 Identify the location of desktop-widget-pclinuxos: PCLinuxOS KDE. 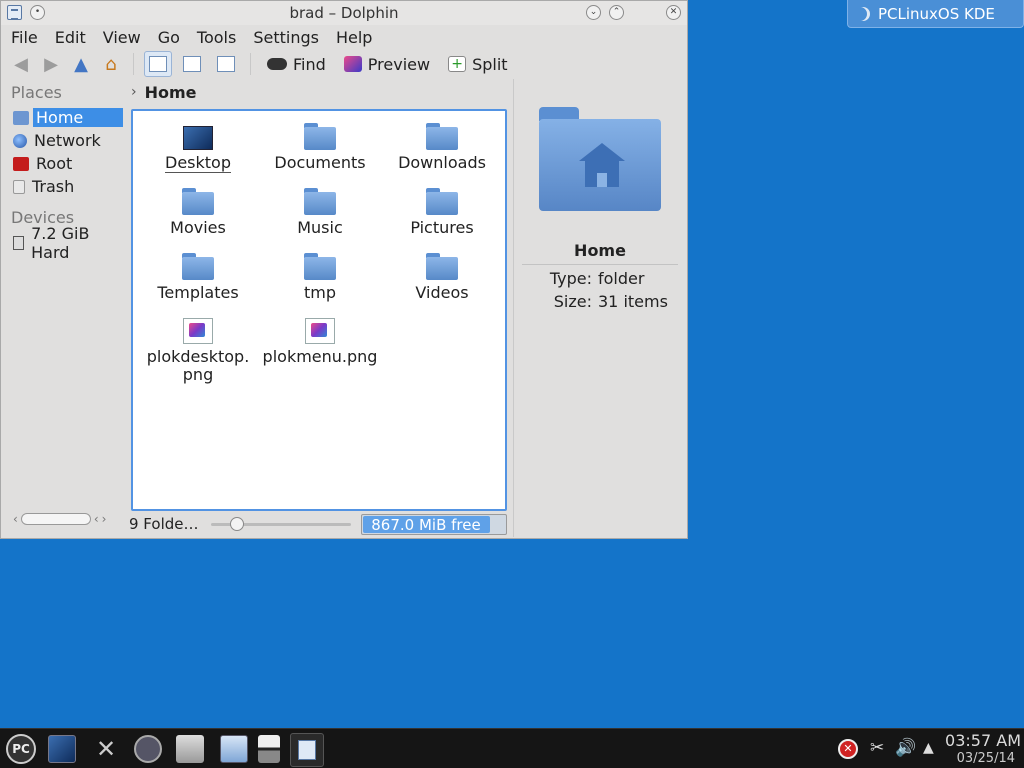
(935, 14).